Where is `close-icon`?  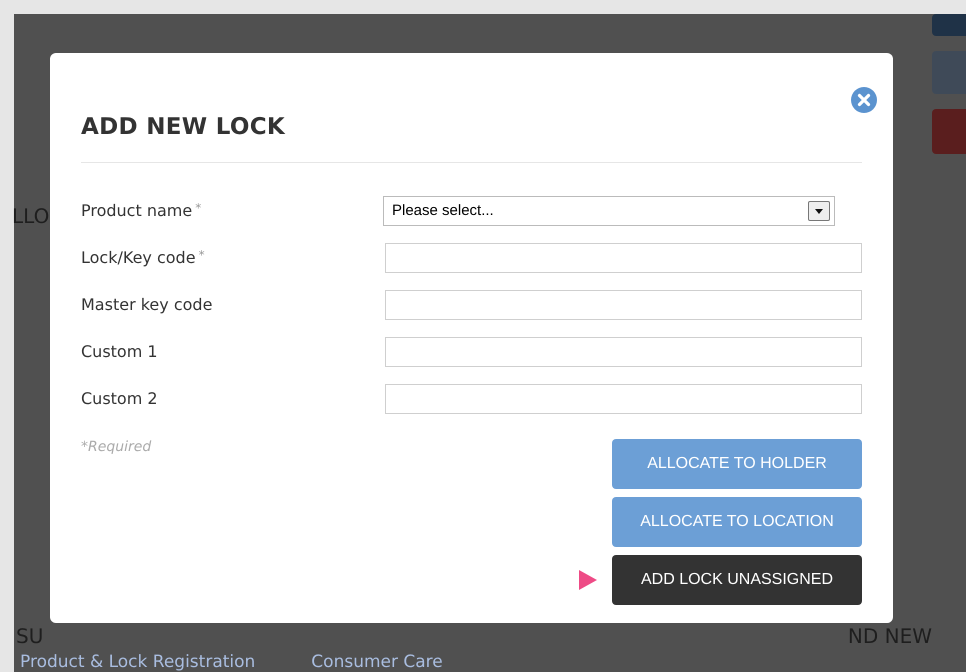
close-icon is located at coordinates (864, 100).